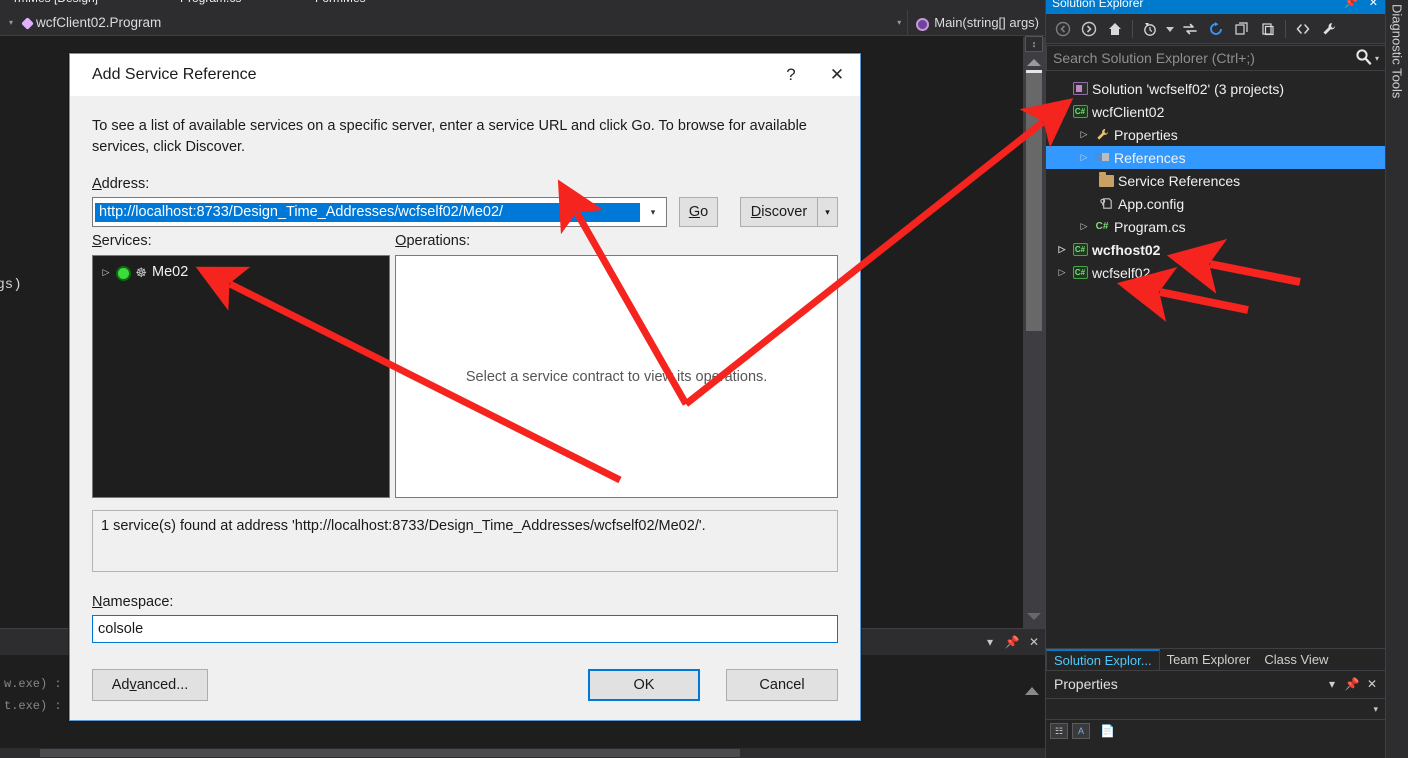 This screenshot has width=1408, height=758. What do you see at coordinates (1106, 203) in the screenshot?
I see `config-file-icon` at bounding box center [1106, 203].